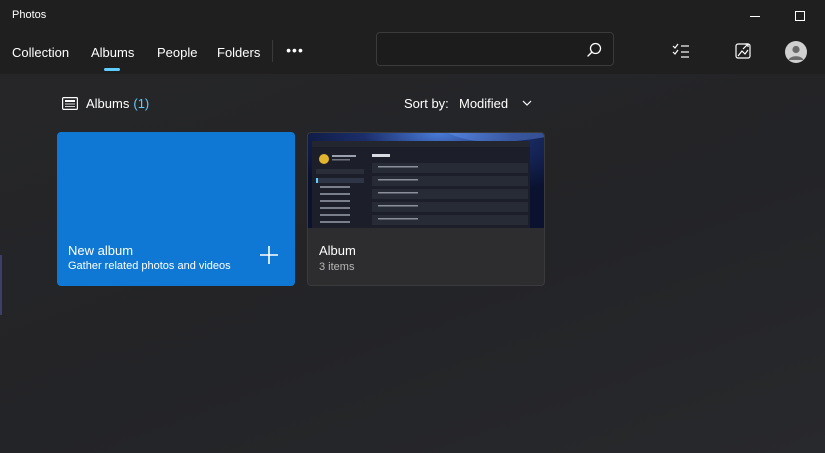 Image resolution: width=825 pixels, height=453 pixels. I want to click on album-title: Album, so click(337, 250).